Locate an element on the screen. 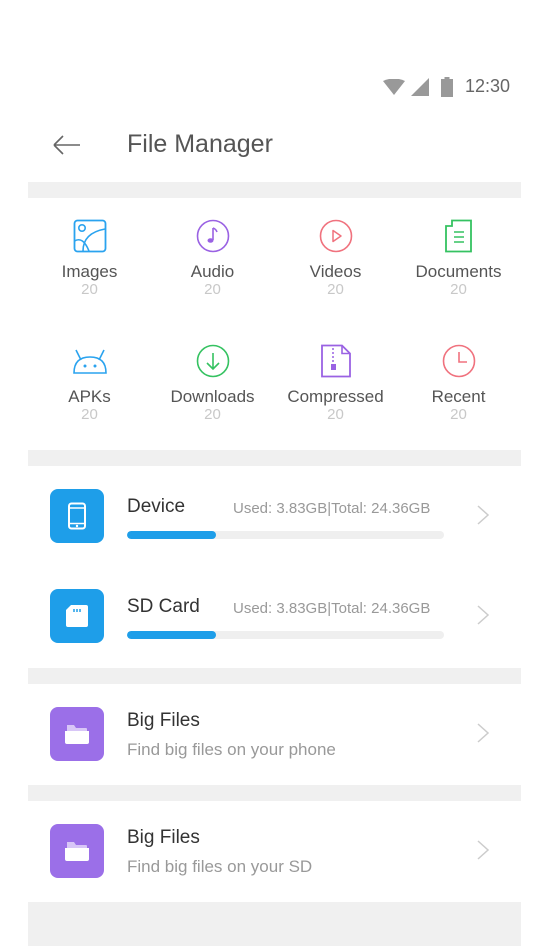  category-compressed: Compressed 20 is located at coordinates (335, 382).